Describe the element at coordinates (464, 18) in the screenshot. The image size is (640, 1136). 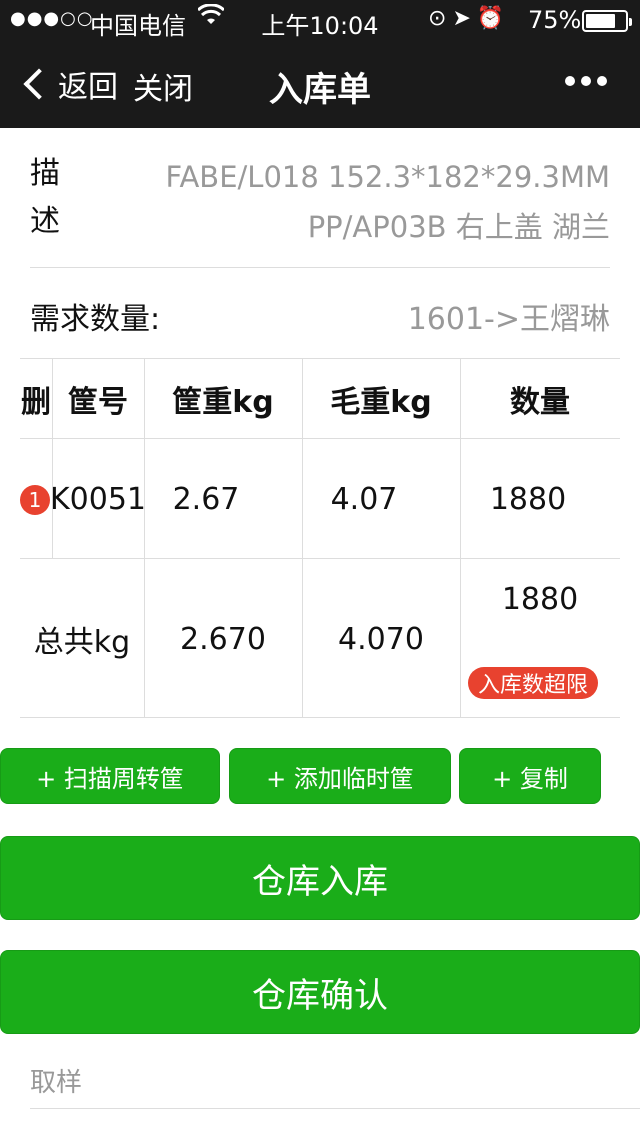
I see `location-arrow-icon: ➤` at that location.